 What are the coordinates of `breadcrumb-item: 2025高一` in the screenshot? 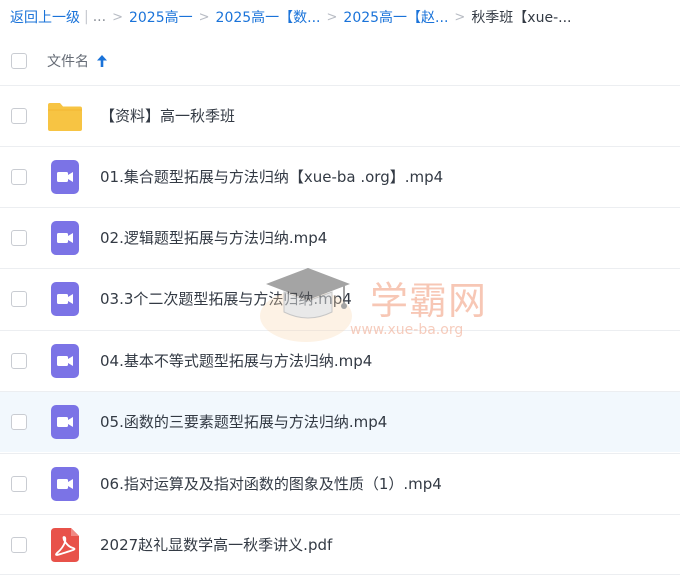 It's located at (161, 17).